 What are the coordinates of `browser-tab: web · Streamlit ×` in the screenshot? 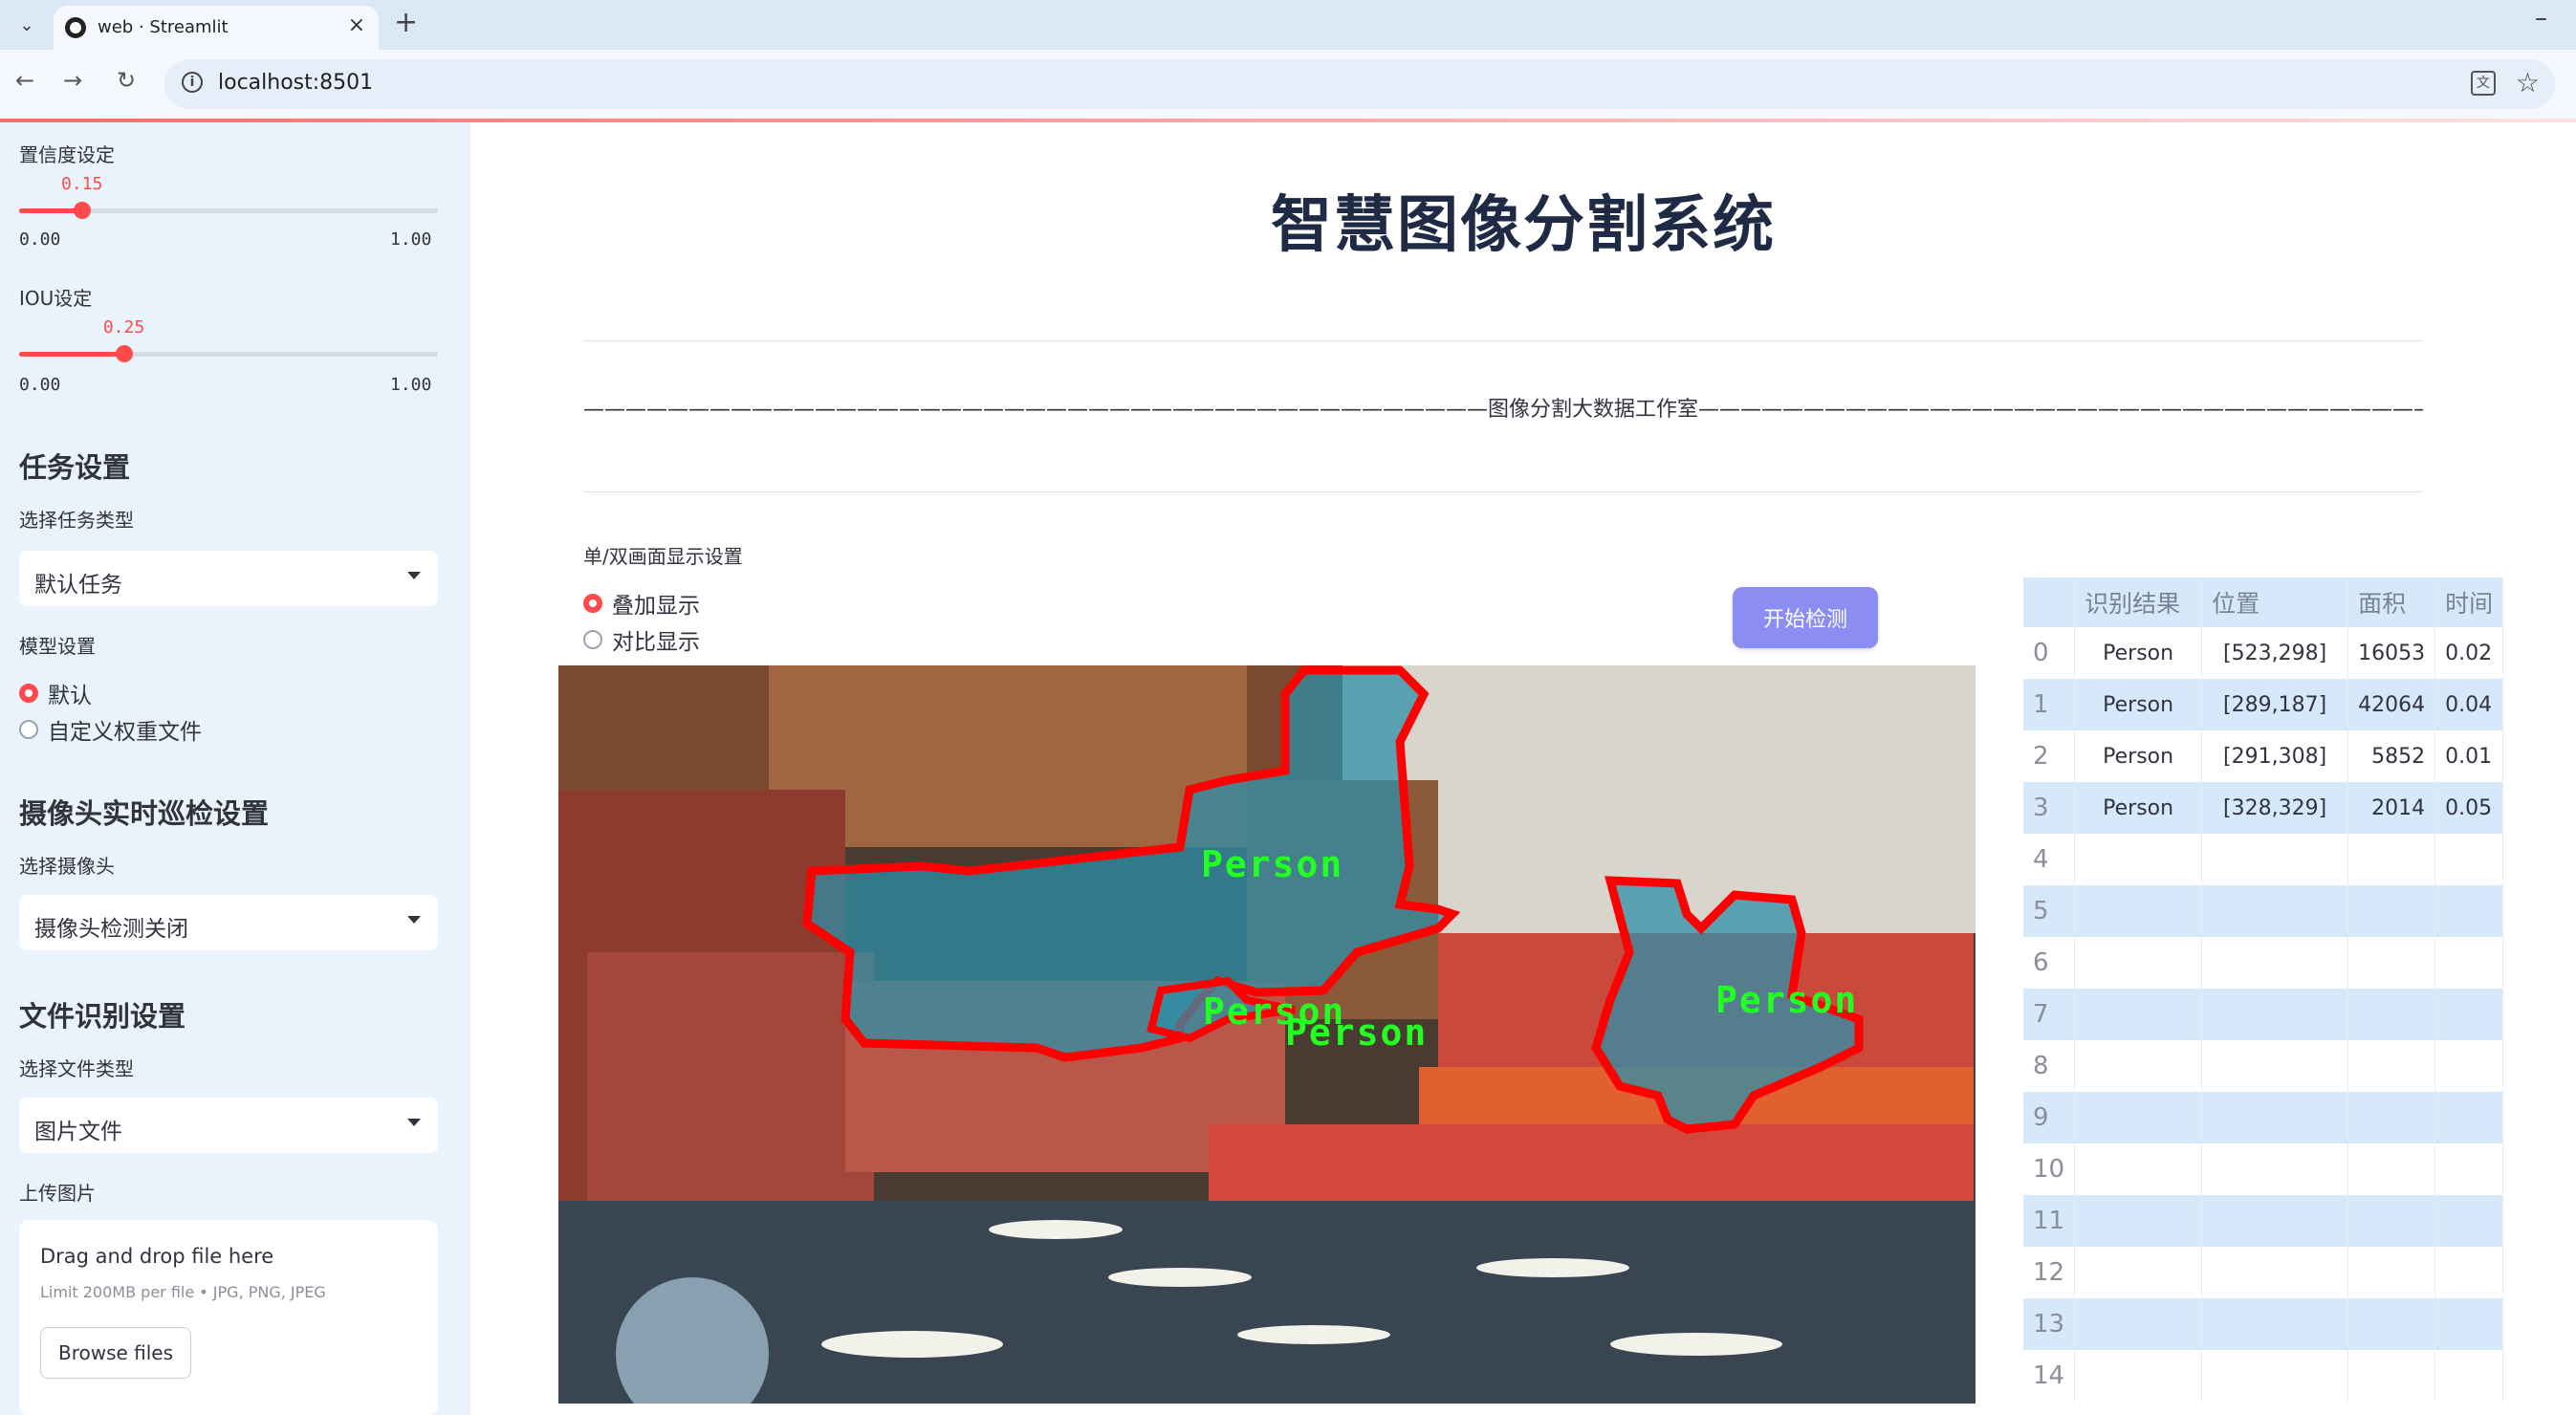 It's located at (216, 28).